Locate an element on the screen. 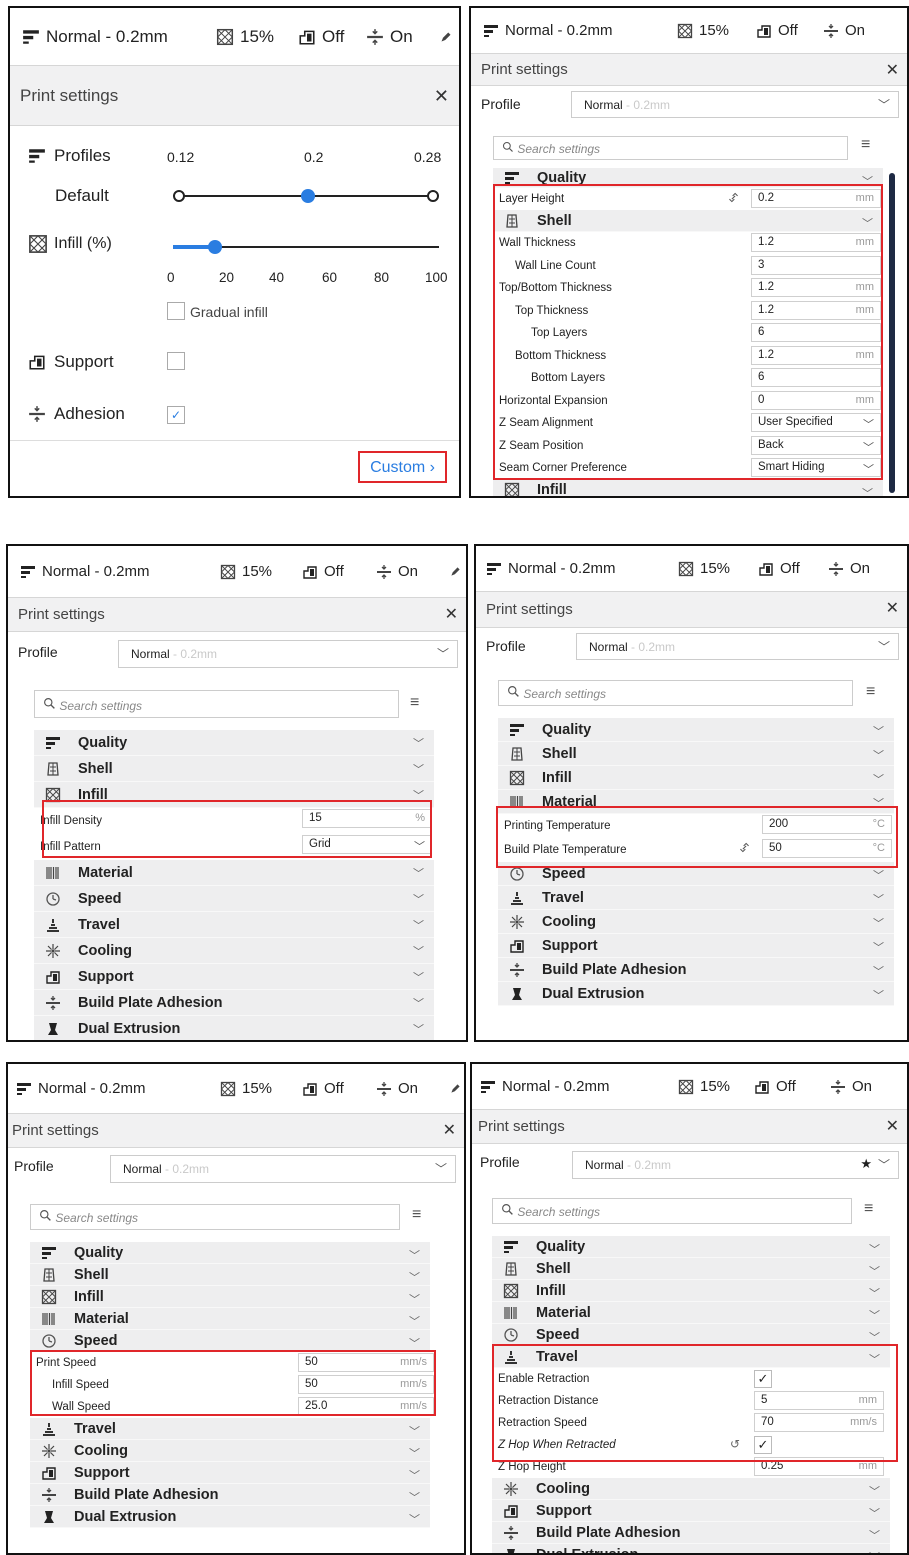 The image size is (909, 1555). infill-slider is located at coordinates (306, 247).